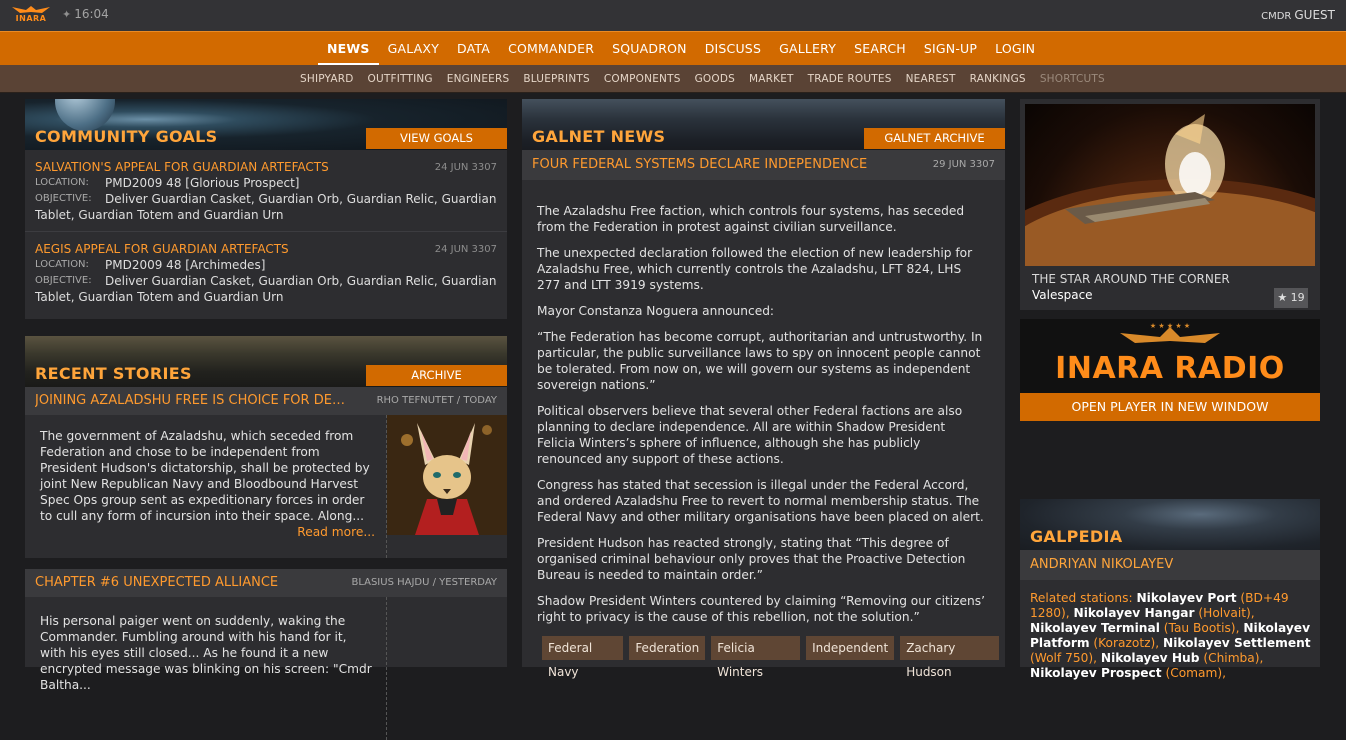 The height and width of the screenshot is (740, 1346). What do you see at coordinates (1124, 643) in the screenshot?
I see `station-system: (Korazotz)` at bounding box center [1124, 643].